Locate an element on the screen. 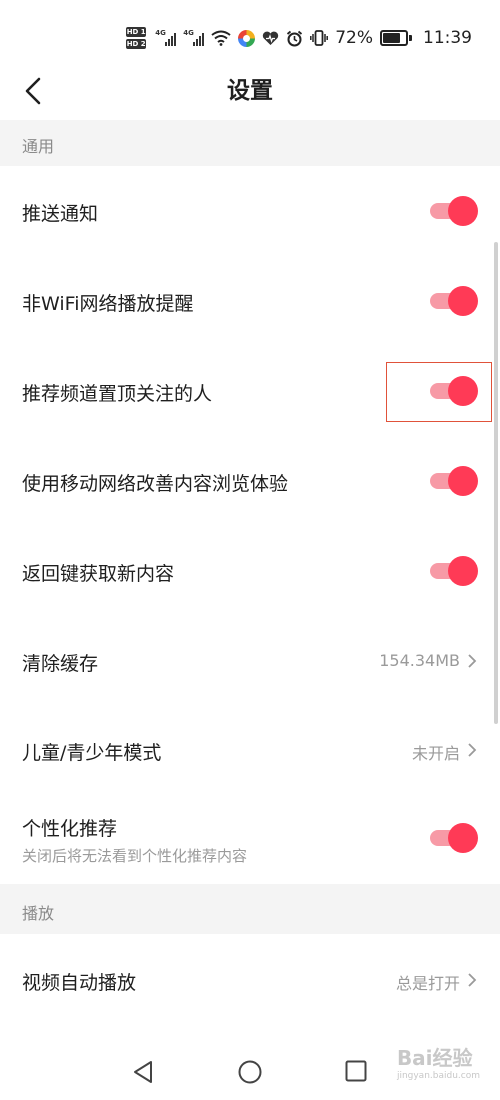 Image resolution: width=500 pixels, height=1100 pixels. section-header-general: 通用 is located at coordinates (250, 143).